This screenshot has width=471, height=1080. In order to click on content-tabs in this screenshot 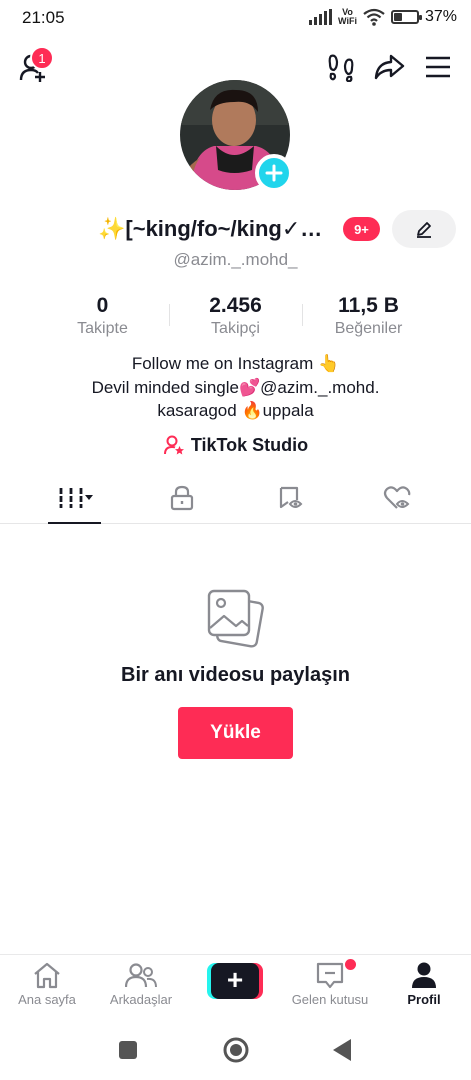, I will do `click(235, 498)`.